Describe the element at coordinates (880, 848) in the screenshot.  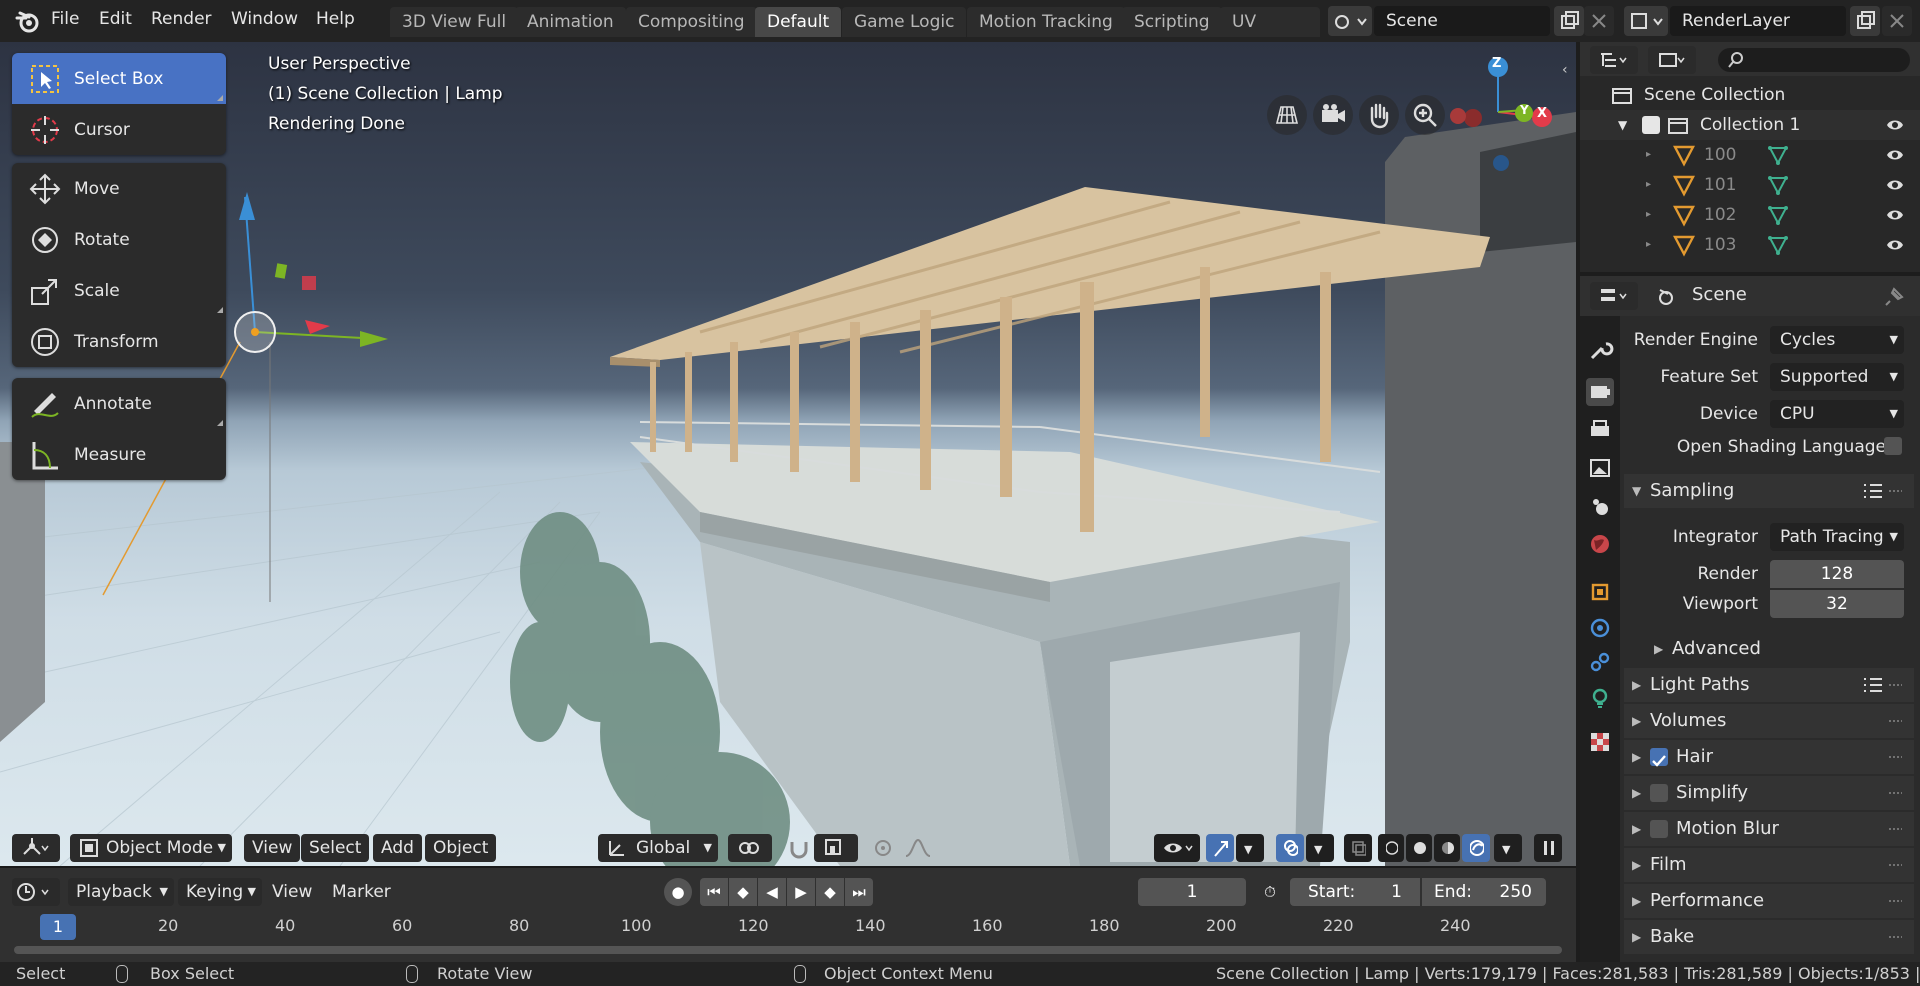
I see `proportional-edit-toggle` at that location.